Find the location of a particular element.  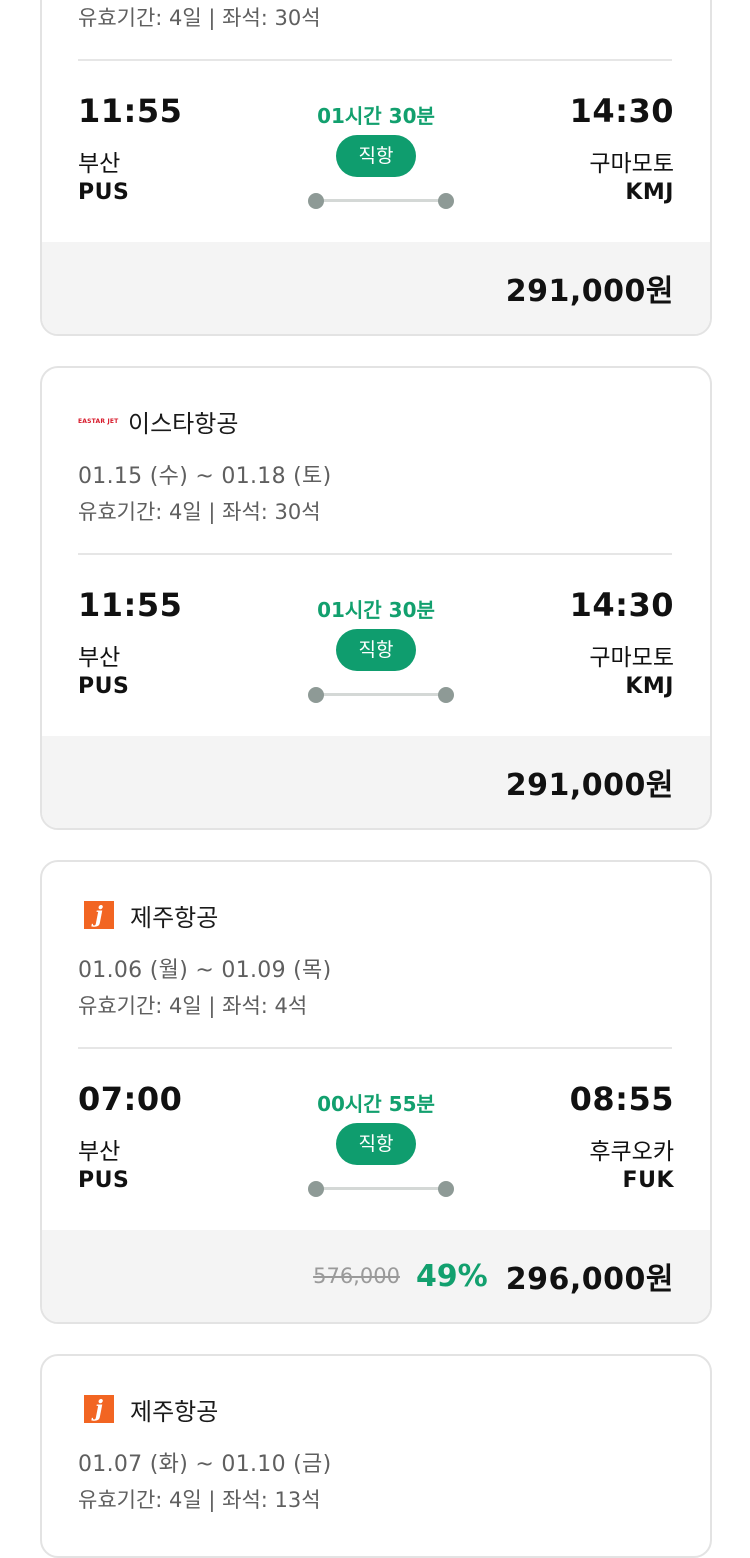

price-bar: 576,000 49% 296,000원 is located at coordinates (376, 1276).